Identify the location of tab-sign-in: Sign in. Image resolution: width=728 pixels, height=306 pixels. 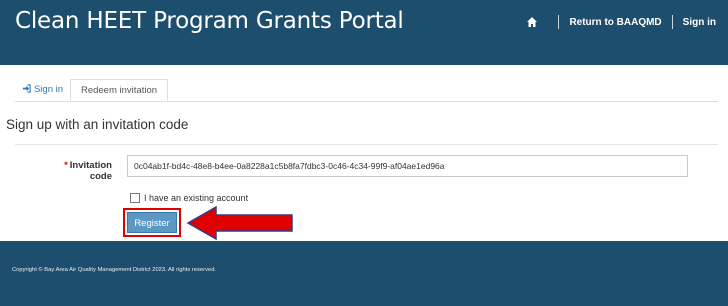
(42, 90).